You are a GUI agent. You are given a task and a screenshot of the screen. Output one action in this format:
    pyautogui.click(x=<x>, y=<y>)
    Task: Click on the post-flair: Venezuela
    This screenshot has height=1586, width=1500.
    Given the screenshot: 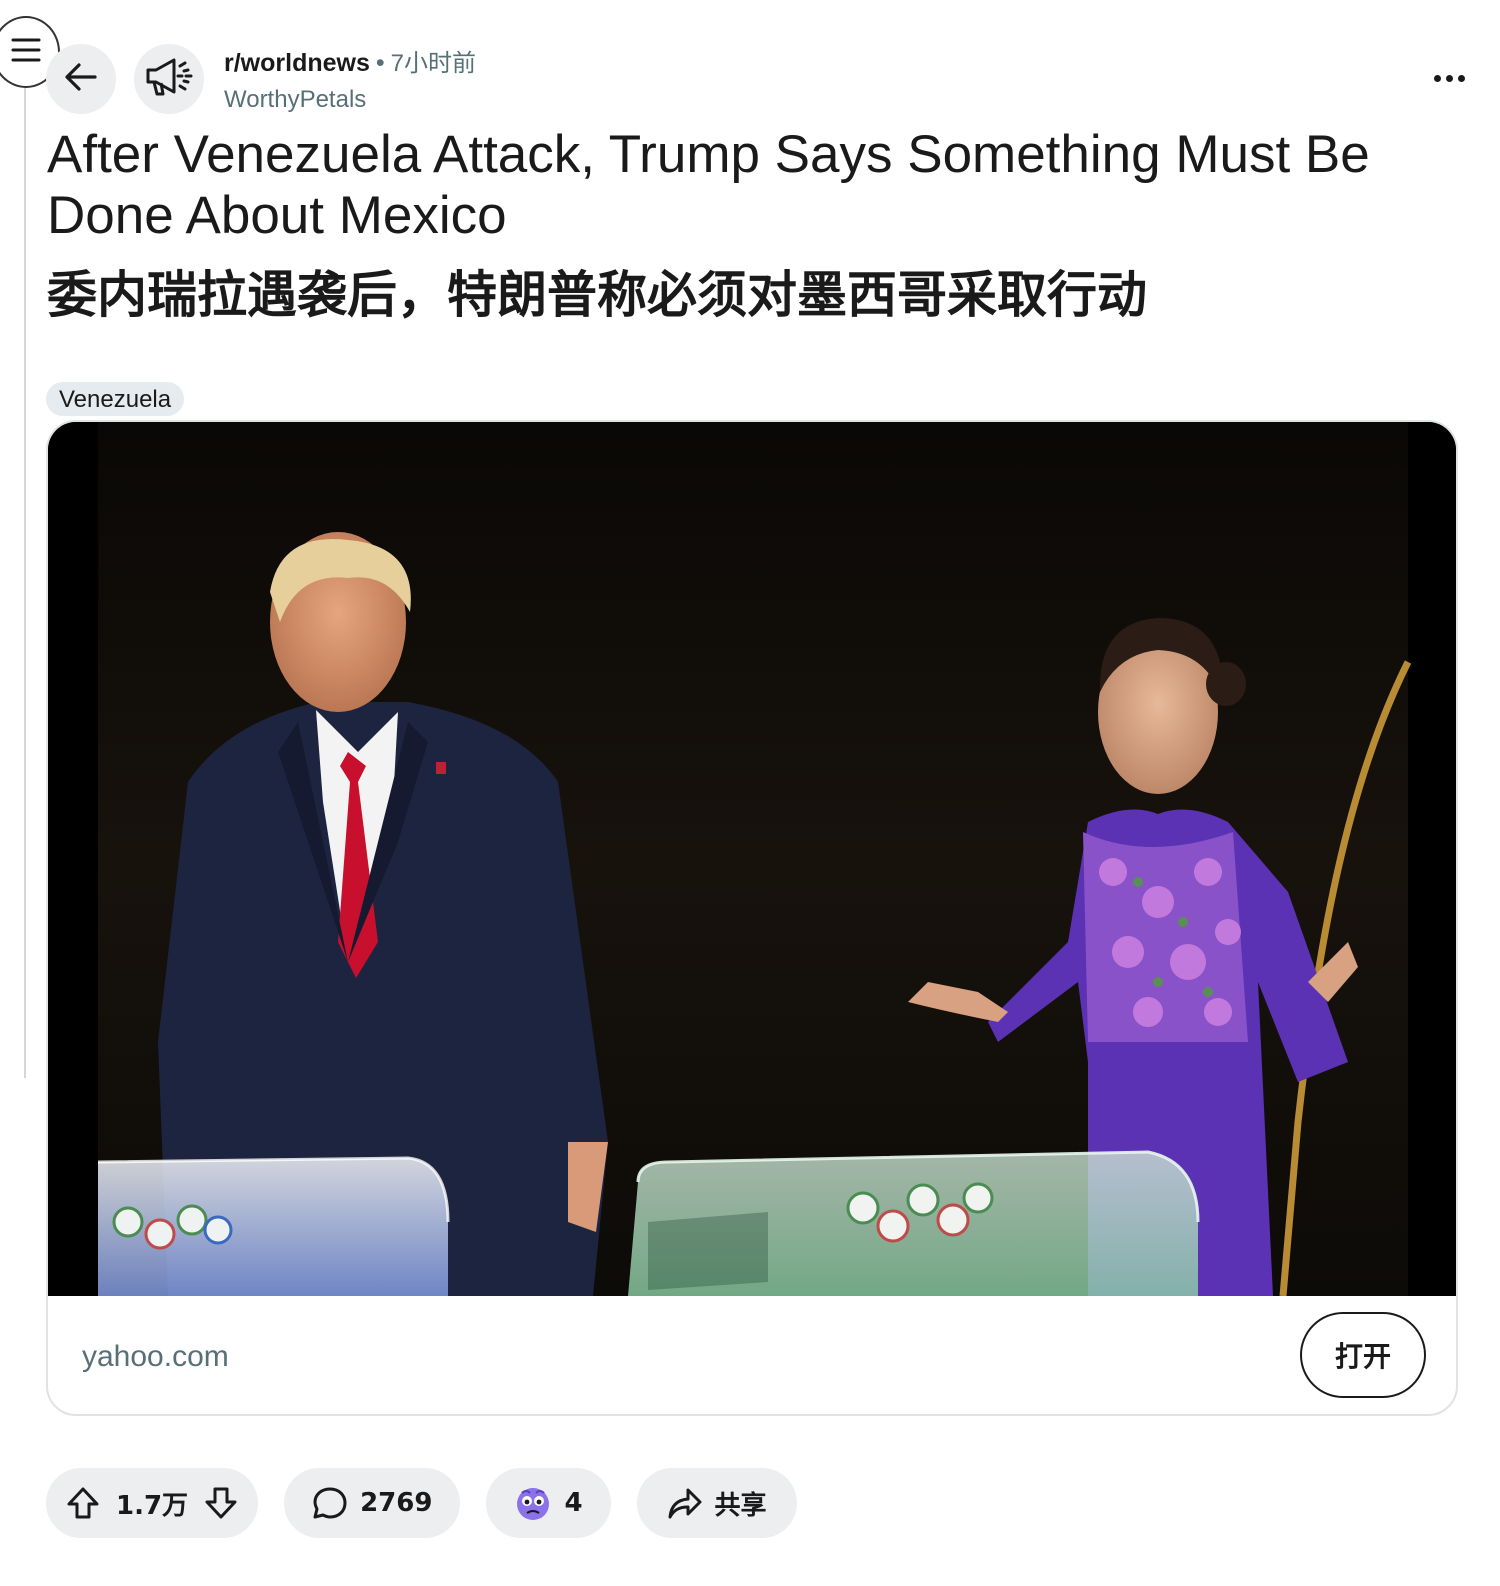 What is the action you would take?
    pyautogui.click(x=115, y=399)
    